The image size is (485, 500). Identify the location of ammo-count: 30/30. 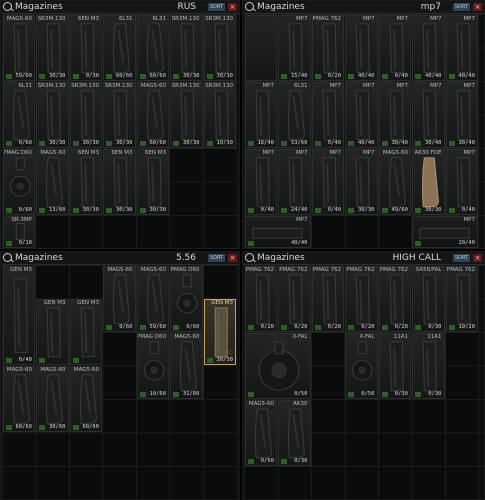
(90, 142).